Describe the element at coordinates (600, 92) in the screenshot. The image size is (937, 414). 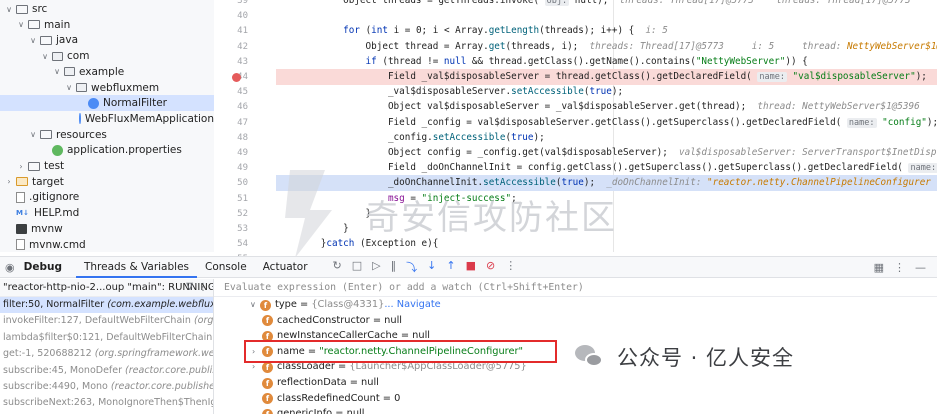
I see `code-token: true` at that location.